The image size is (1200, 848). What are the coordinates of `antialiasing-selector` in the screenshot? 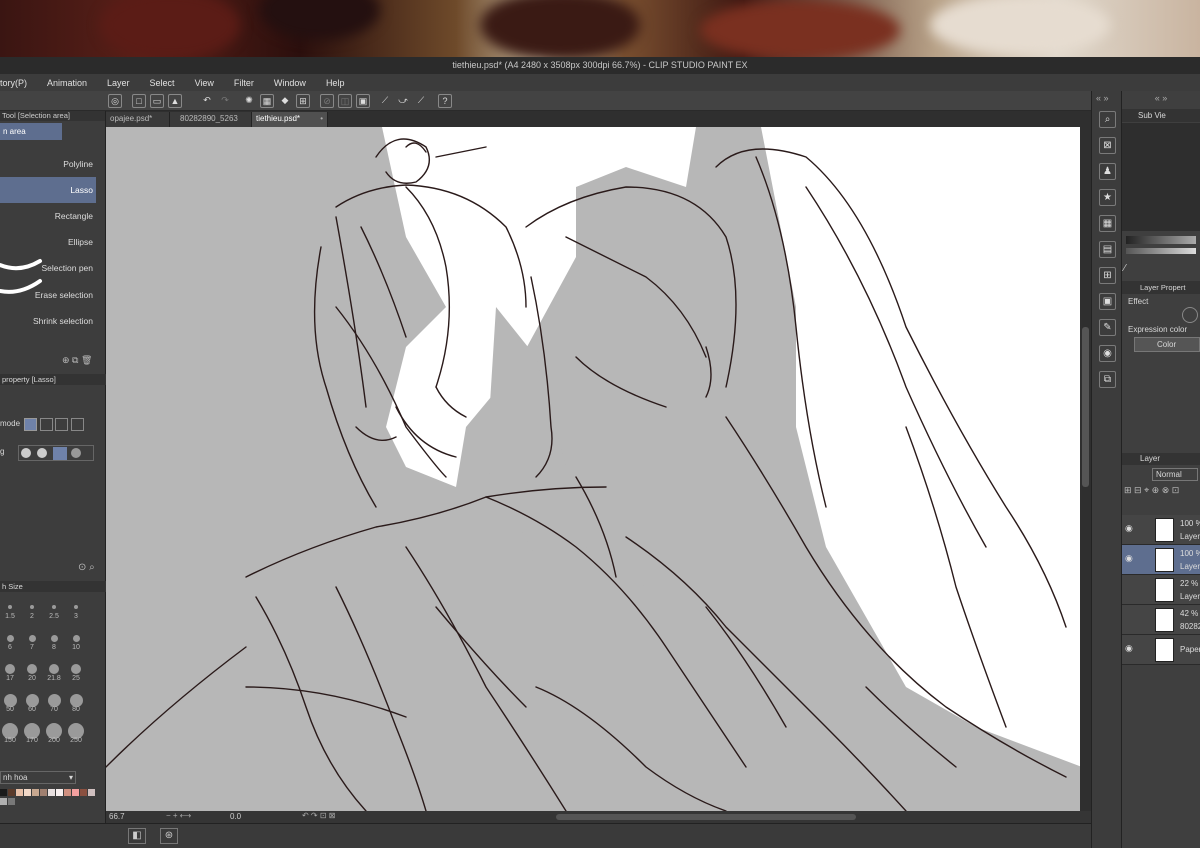 It's located at (56, 453).